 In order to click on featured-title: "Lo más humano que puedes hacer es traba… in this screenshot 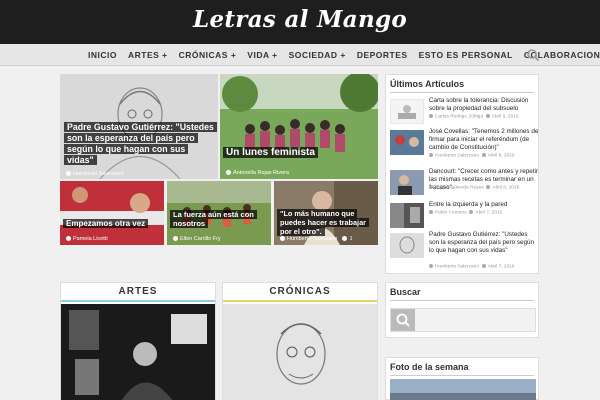, I will do `click(327, 223)`.